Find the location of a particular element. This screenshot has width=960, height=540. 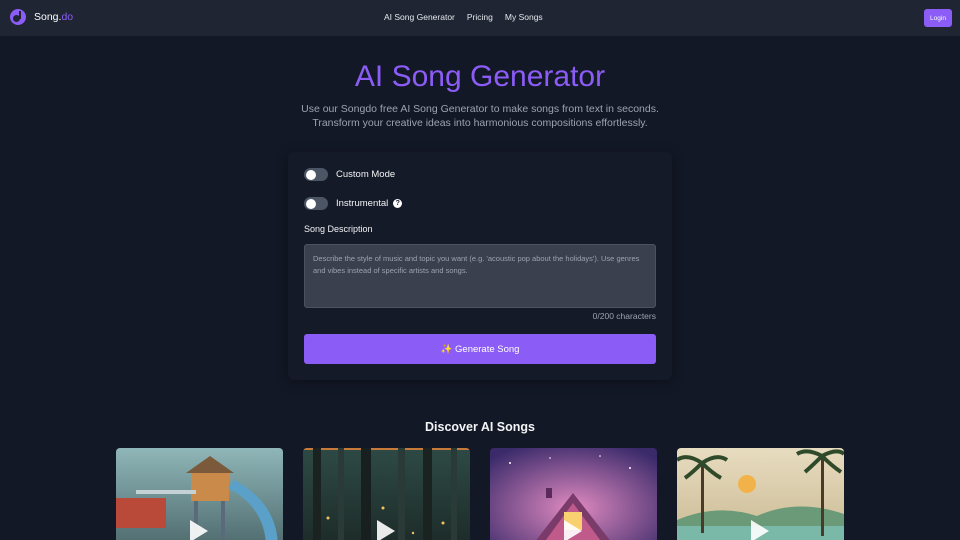

question-help-icon: ? is located at coordinates (398, 203).